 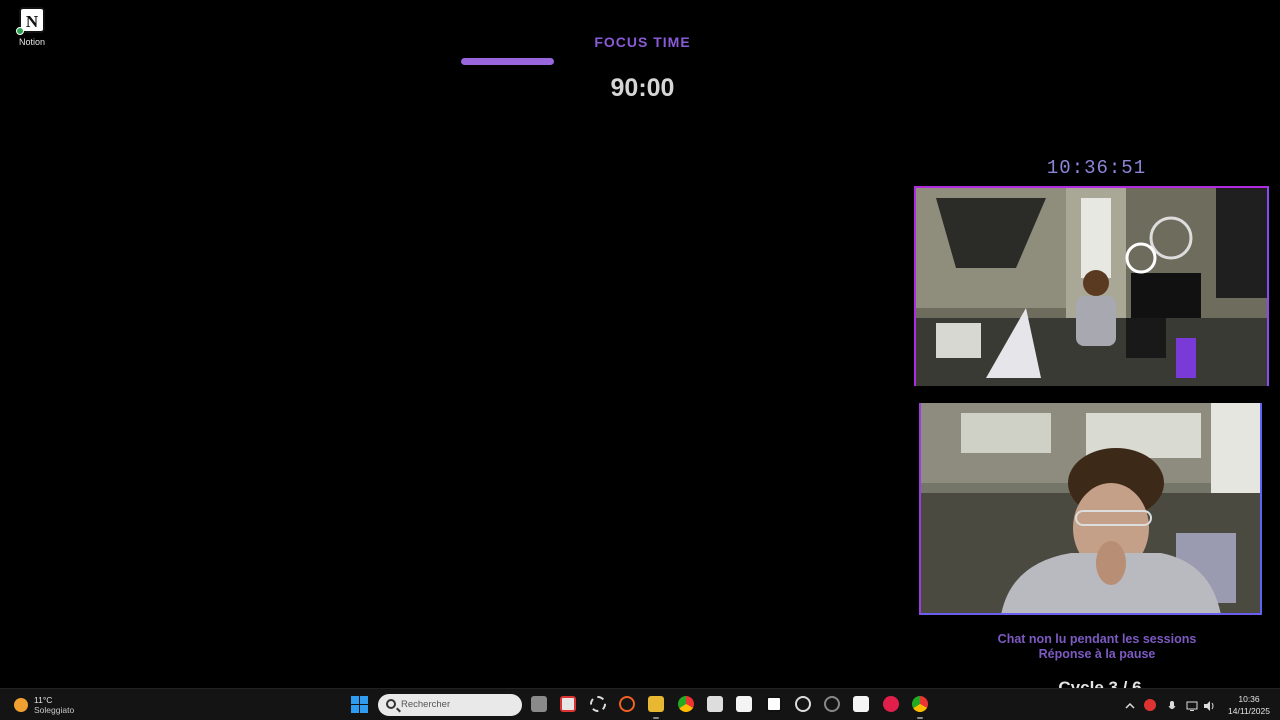 I want to click on chat-notice-line2: Réponse à la pause, so click(x=1097, y=654).